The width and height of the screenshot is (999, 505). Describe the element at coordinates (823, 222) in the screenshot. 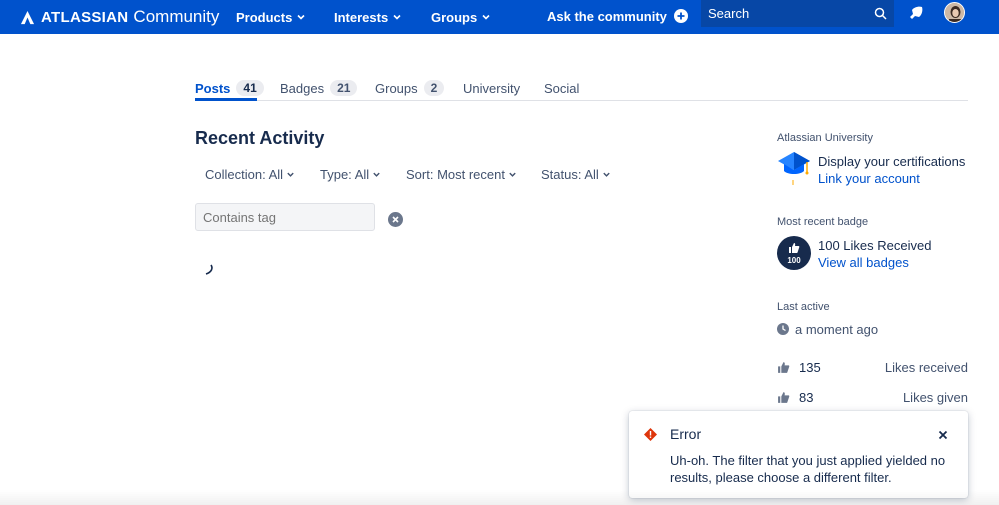

I see `badge-label: Most recent badge` at that location.